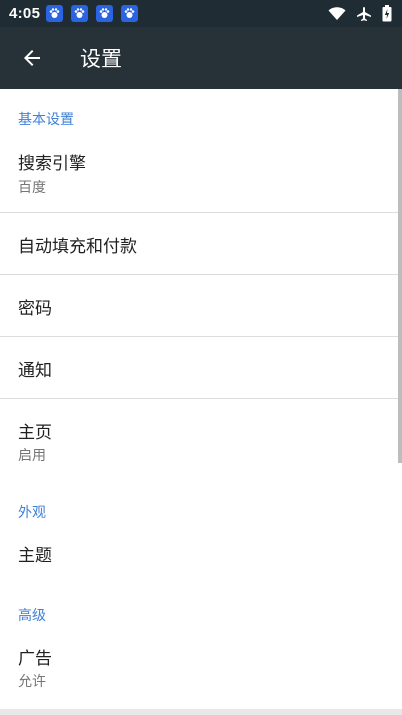 The image size is (402, 715). I want to click on notification-icons, so click(96, 13).